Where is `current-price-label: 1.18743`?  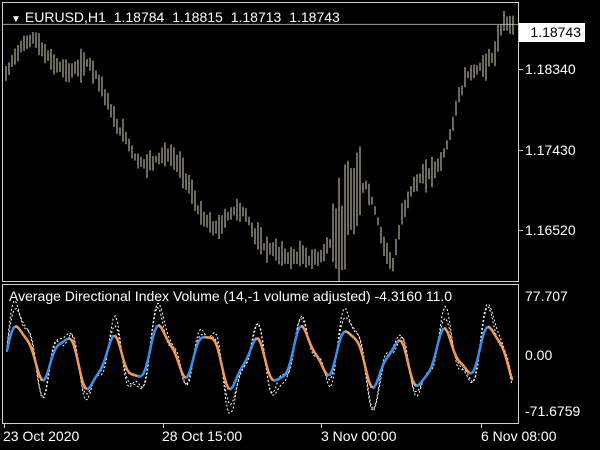 current-price-label: 1.18743 is located at coordinates (552, 32).